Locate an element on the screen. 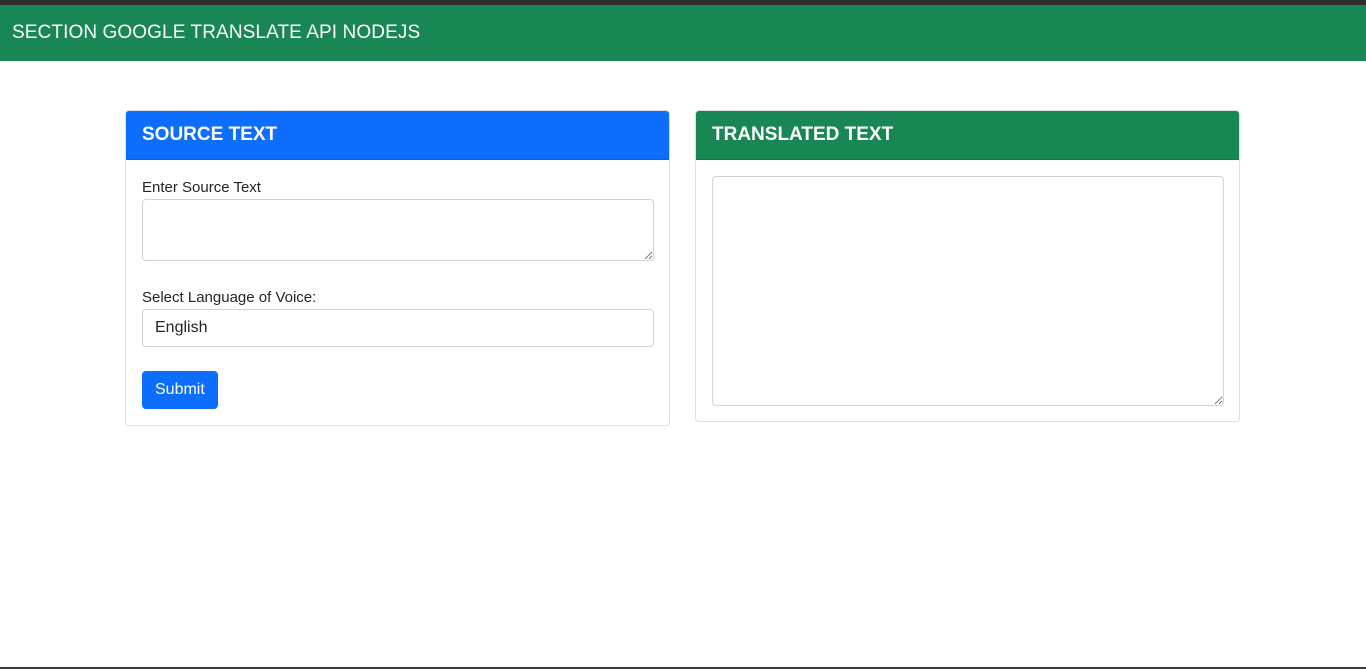 This screenshot has height=669, width=1366. translated-card-header: TRANSLATED TEXT is located at coordinates (967, 135).